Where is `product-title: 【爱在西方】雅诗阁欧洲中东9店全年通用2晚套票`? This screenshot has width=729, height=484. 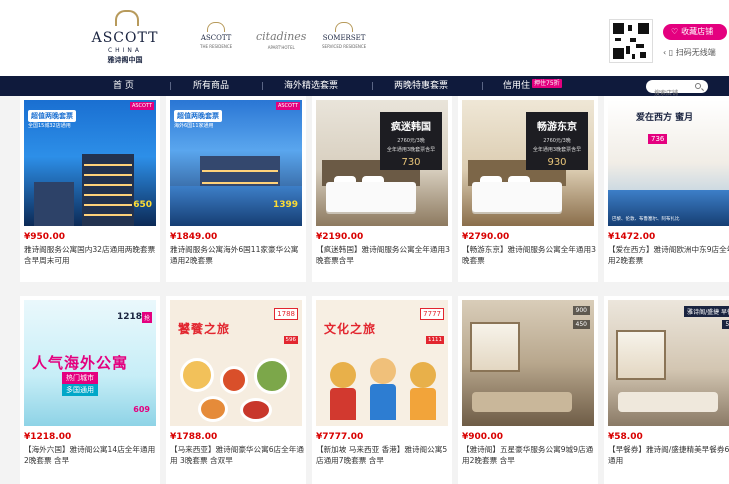
product-title: 【爱在西方】雅诗阁欧洲中东9店全年通用2晚套票 is located at coordinates (668, 255).